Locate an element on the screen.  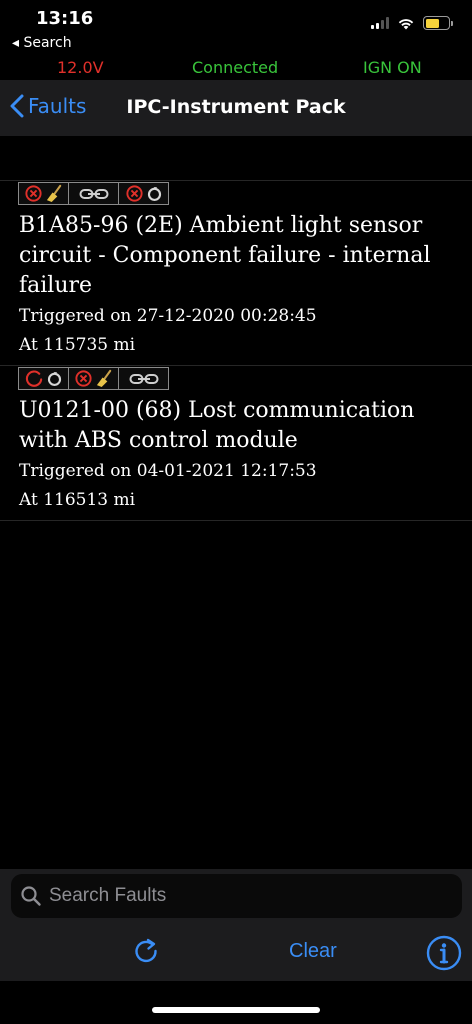
info-button is located at coordinates (444, 953).